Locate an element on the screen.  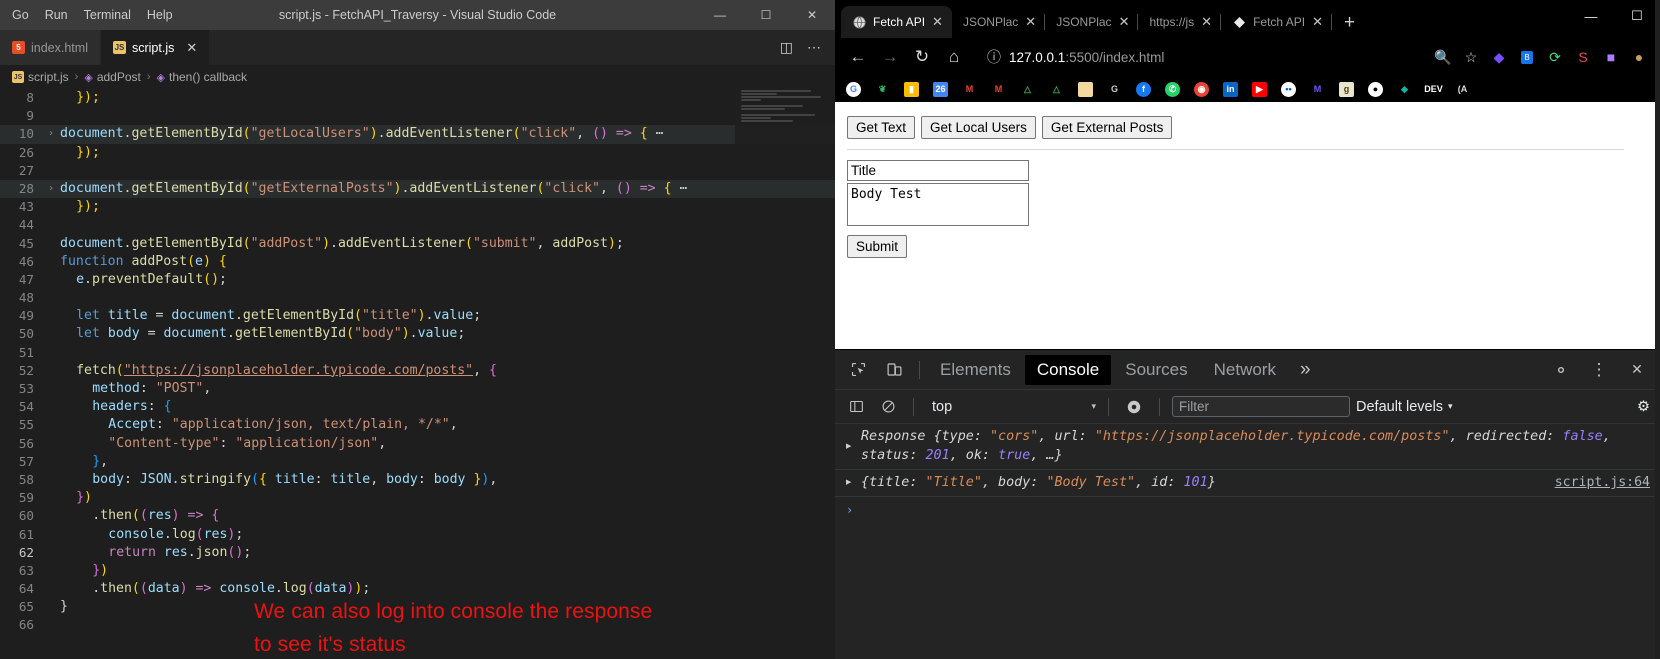
more-tabs-icon: » is located at coordinates (1305, 370).